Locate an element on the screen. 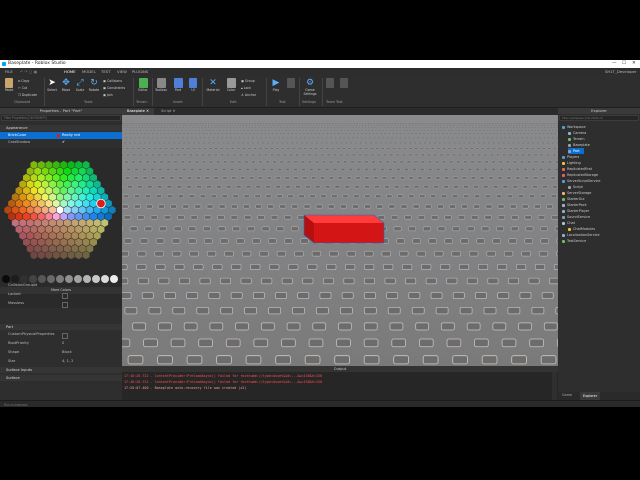 Image resolution: width=640 pixels, height=480 pixels. lock-button: 🔒︎ Lock is located at coordinates (246, 88).